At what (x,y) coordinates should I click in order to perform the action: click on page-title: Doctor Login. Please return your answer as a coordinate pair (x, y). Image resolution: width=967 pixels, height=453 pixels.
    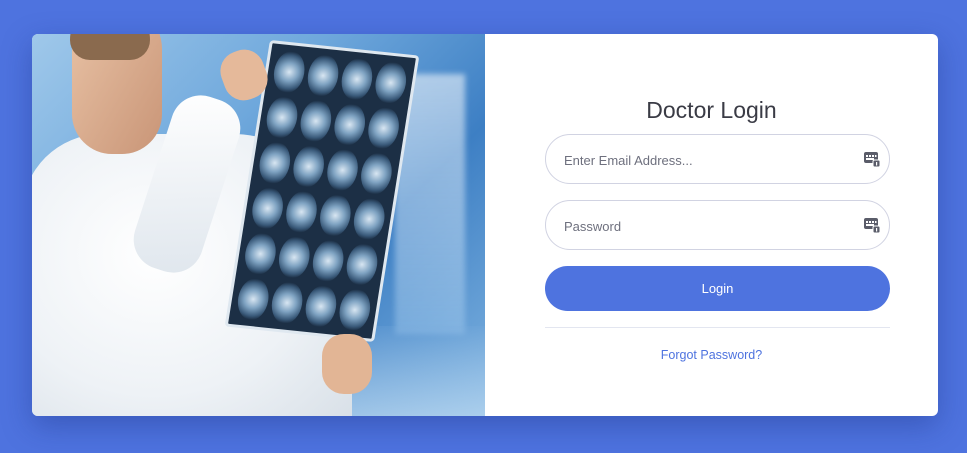
    Looking at the image, I should click on (711, 110).